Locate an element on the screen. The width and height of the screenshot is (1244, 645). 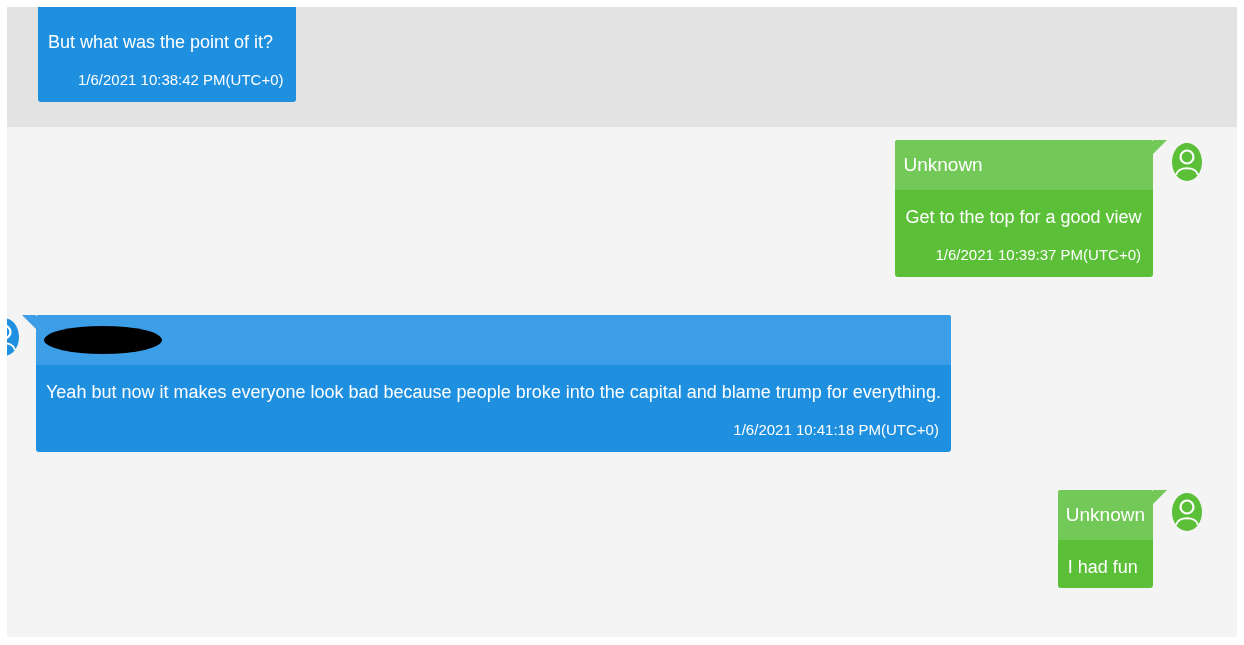
message-timestamp: 1/6/2021 10:38:42 PM(UTC+0) is located at coordinates (181, 80).